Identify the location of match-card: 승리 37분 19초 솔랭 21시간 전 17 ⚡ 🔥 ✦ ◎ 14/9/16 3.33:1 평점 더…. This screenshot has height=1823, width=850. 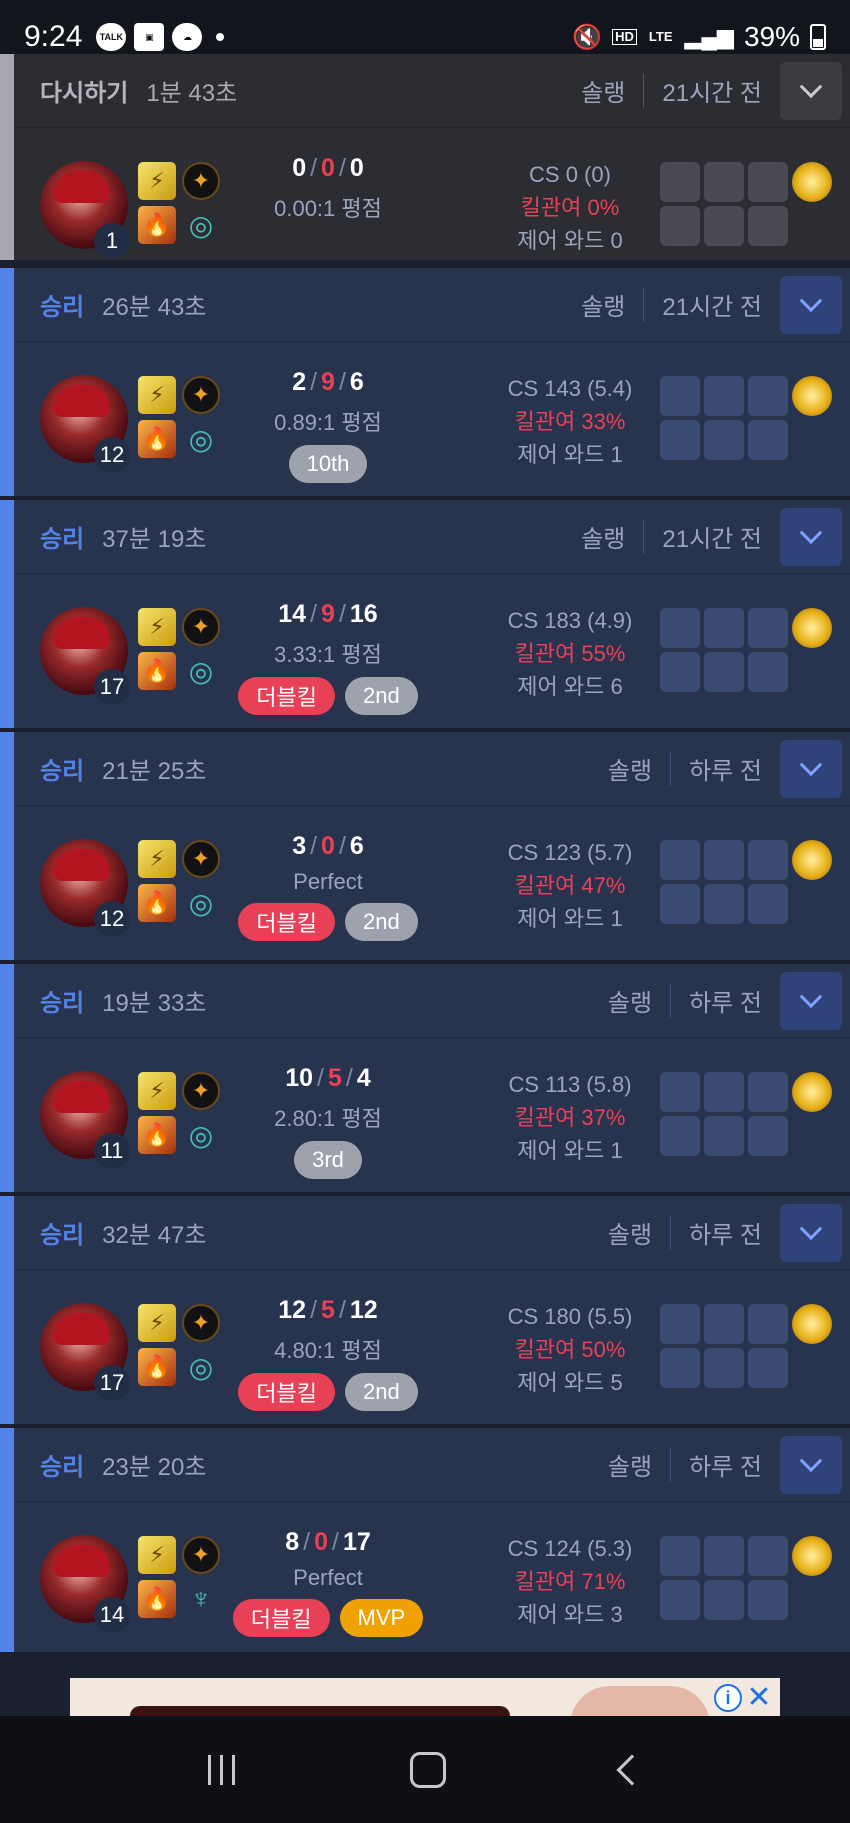
(425, 614).